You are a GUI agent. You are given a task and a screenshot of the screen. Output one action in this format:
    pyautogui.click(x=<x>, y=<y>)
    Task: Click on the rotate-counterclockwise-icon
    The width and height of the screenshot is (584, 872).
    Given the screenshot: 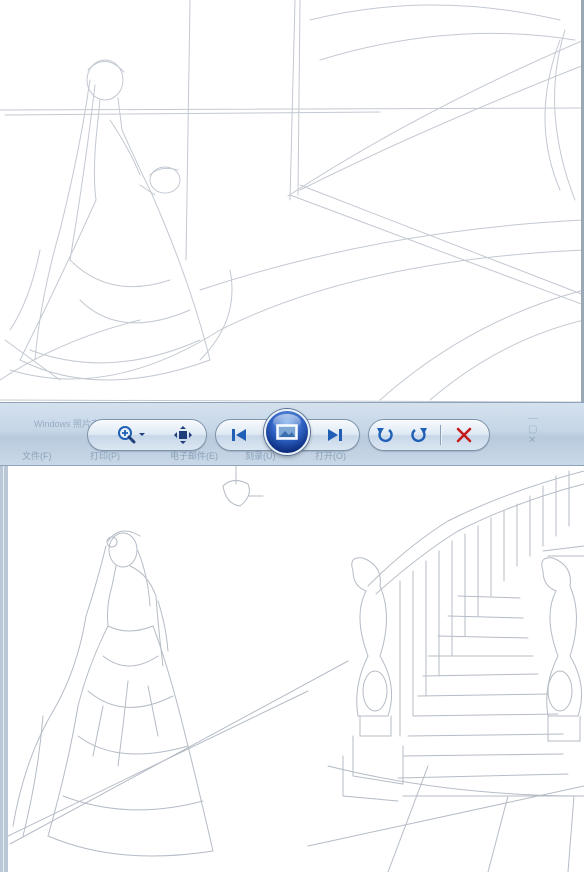 What is the action you would take?
    pyautogui.click(x=385, y=435)
    